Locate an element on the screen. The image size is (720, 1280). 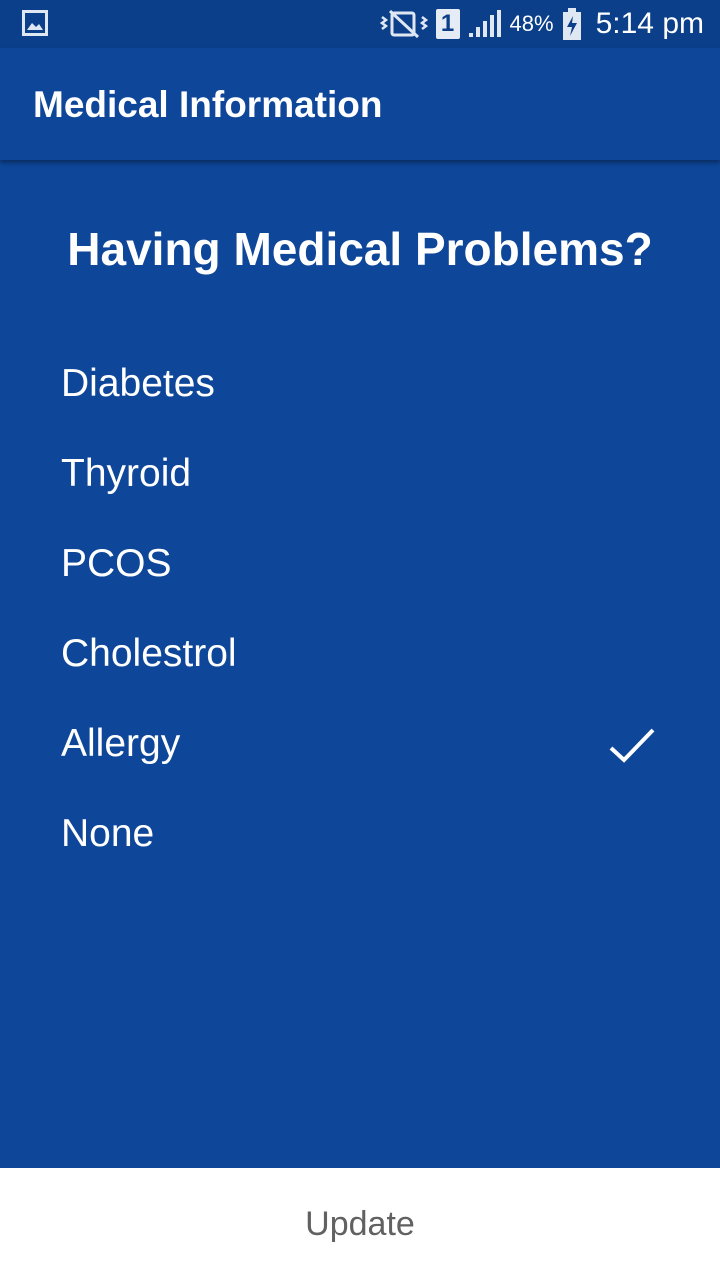
option-cholestrol: Cholestrol is located at coordinates (360, 655).